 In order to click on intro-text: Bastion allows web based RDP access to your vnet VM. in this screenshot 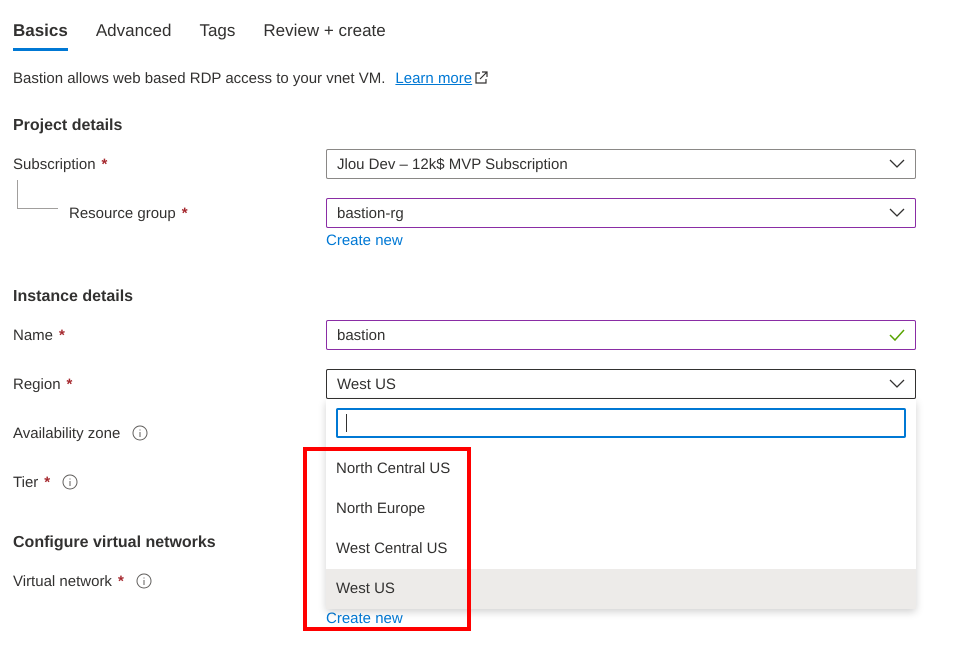, I will do `click(199, 78)`.